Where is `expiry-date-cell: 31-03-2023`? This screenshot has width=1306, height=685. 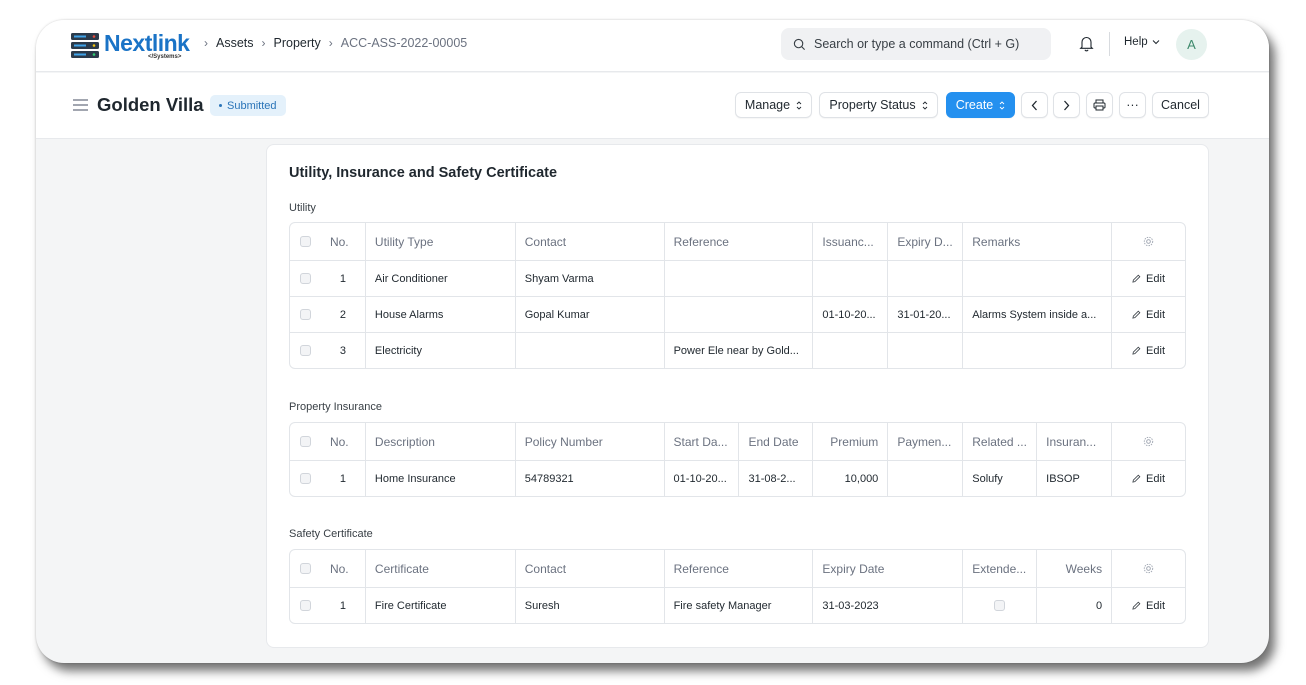 expiry-date-cell: 31-03-2023 is located at coordinates (887, 605).